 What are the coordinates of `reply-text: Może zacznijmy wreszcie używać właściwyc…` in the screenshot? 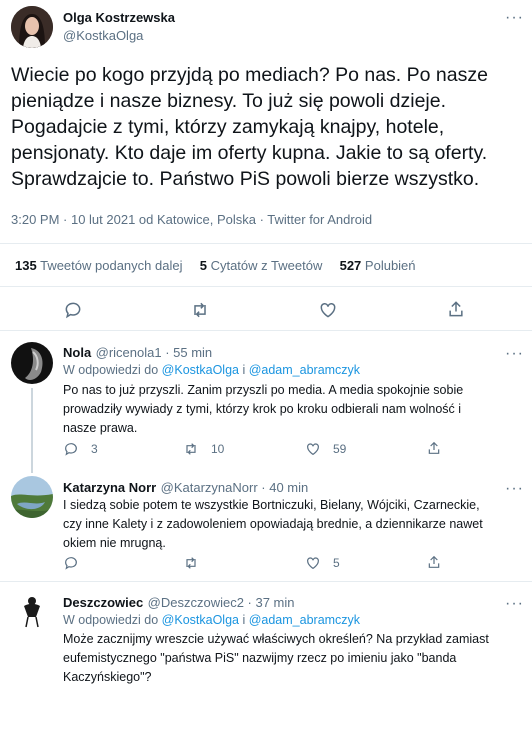 It's located at (276, 658).